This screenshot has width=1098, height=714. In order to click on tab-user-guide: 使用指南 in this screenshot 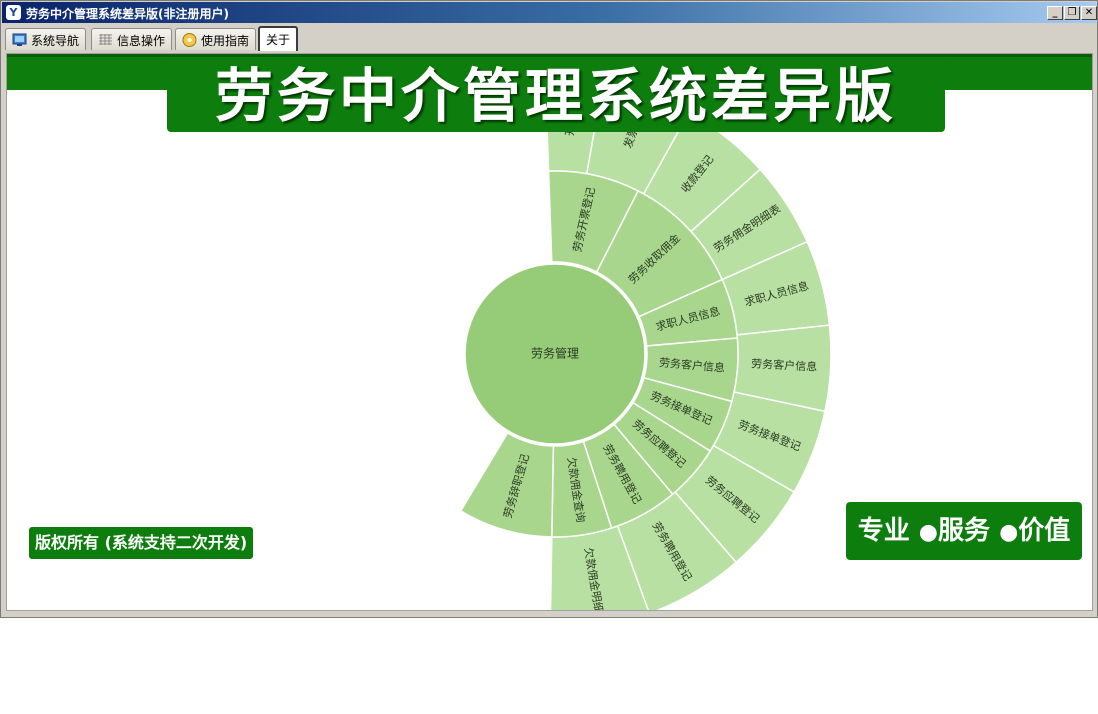, I will do `click(216, 39)`.